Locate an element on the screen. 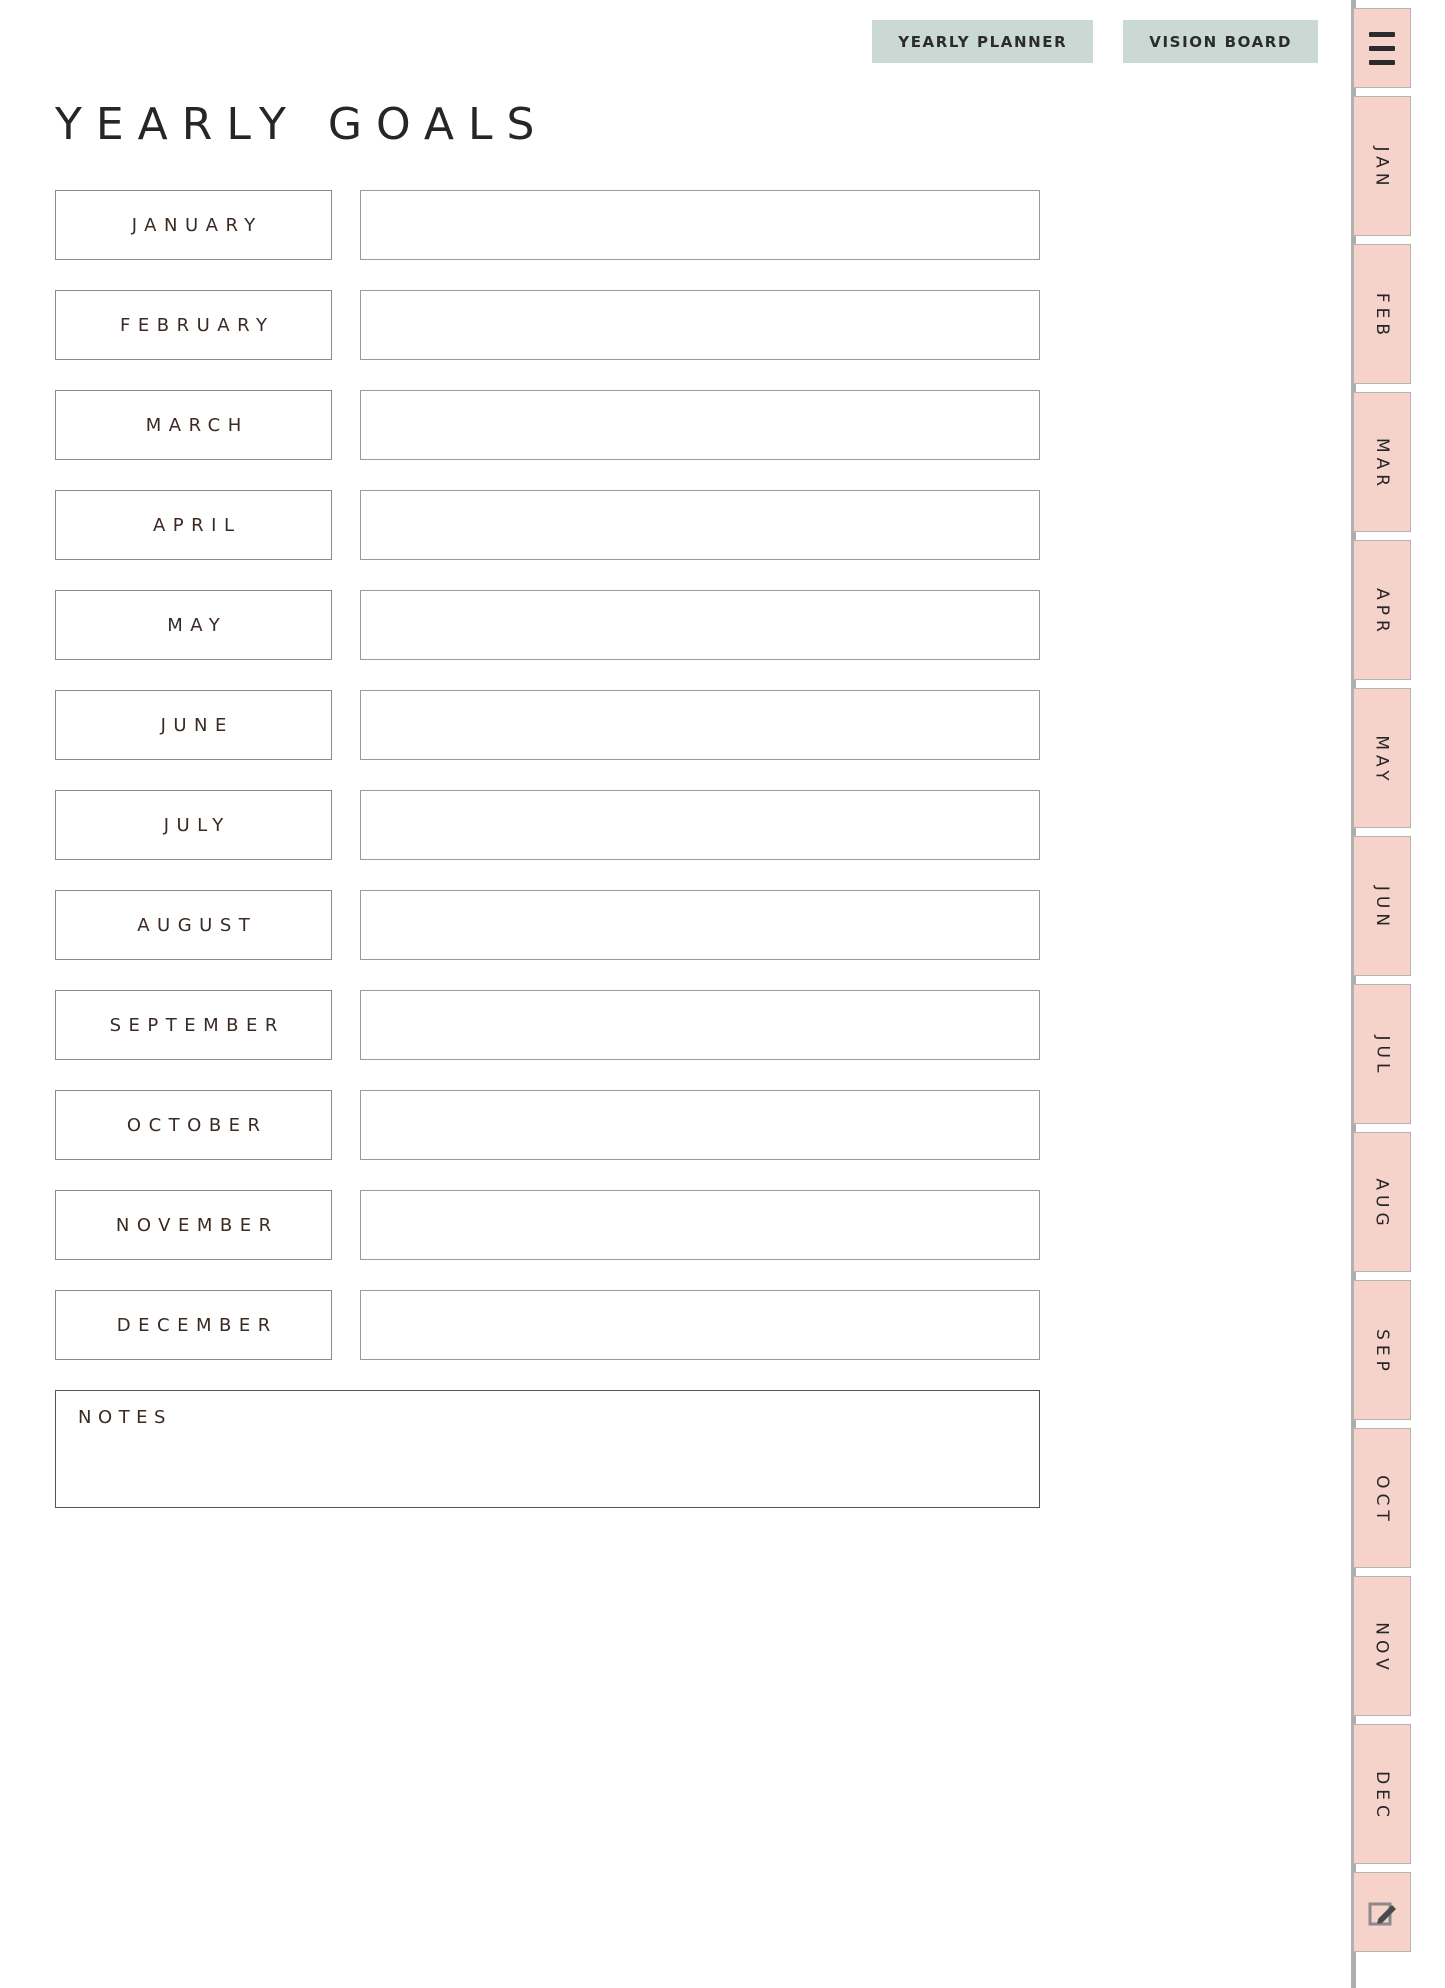  month-goal-input-march is located at coordinates (700, 425).